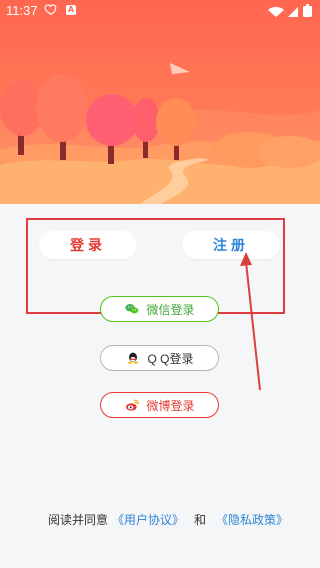  What do you see at coordinates (293, 12) in the screenshot?
I see `signal-icon` at bounding box center [293, 12].